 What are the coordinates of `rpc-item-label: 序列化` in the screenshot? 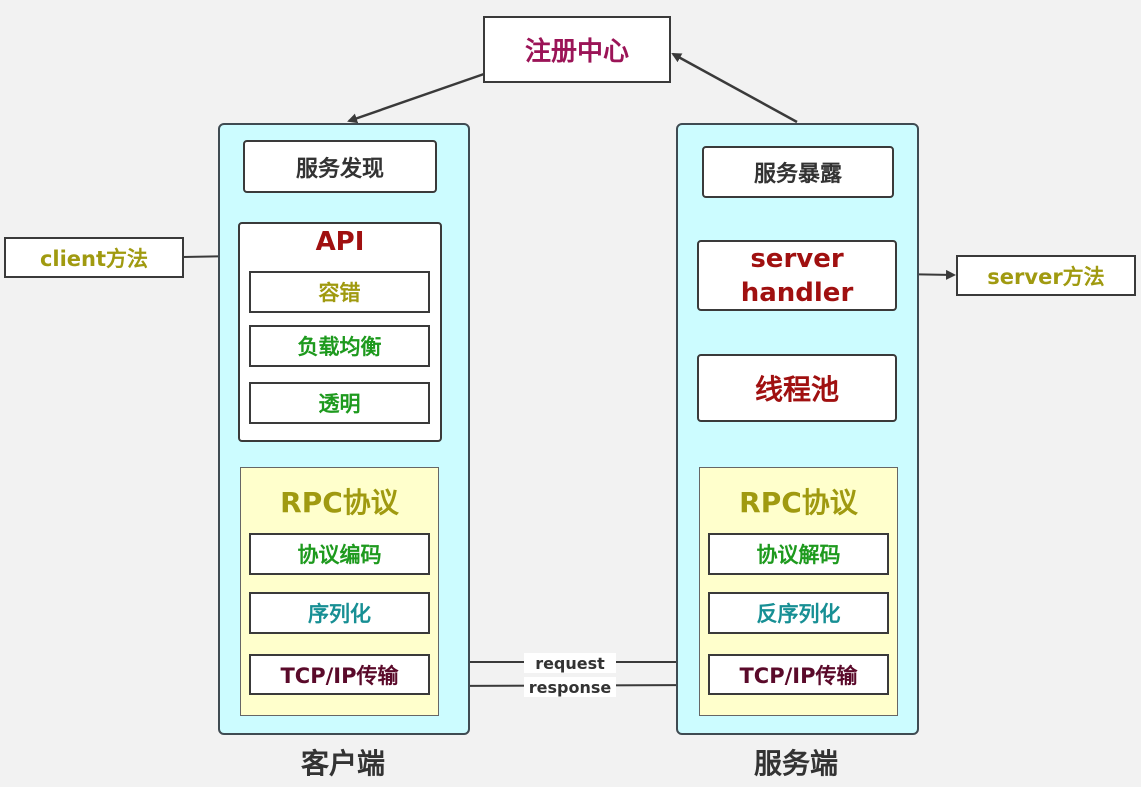 It's located at (339, 614).